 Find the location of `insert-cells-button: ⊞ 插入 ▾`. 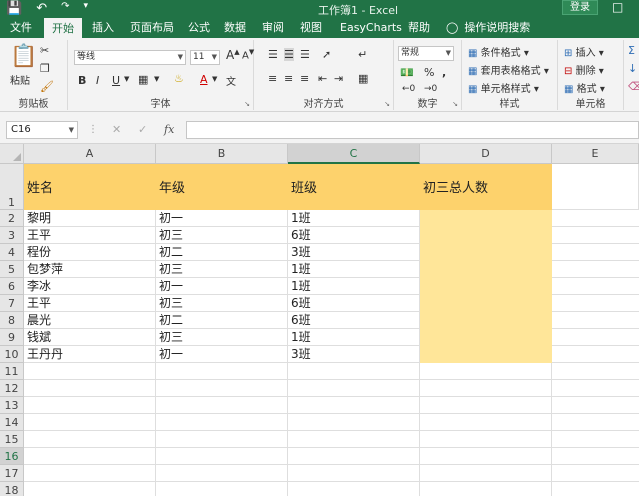

insert-cells-button: ⊞ 插入 ▾ is located at coordinates (584, 51).